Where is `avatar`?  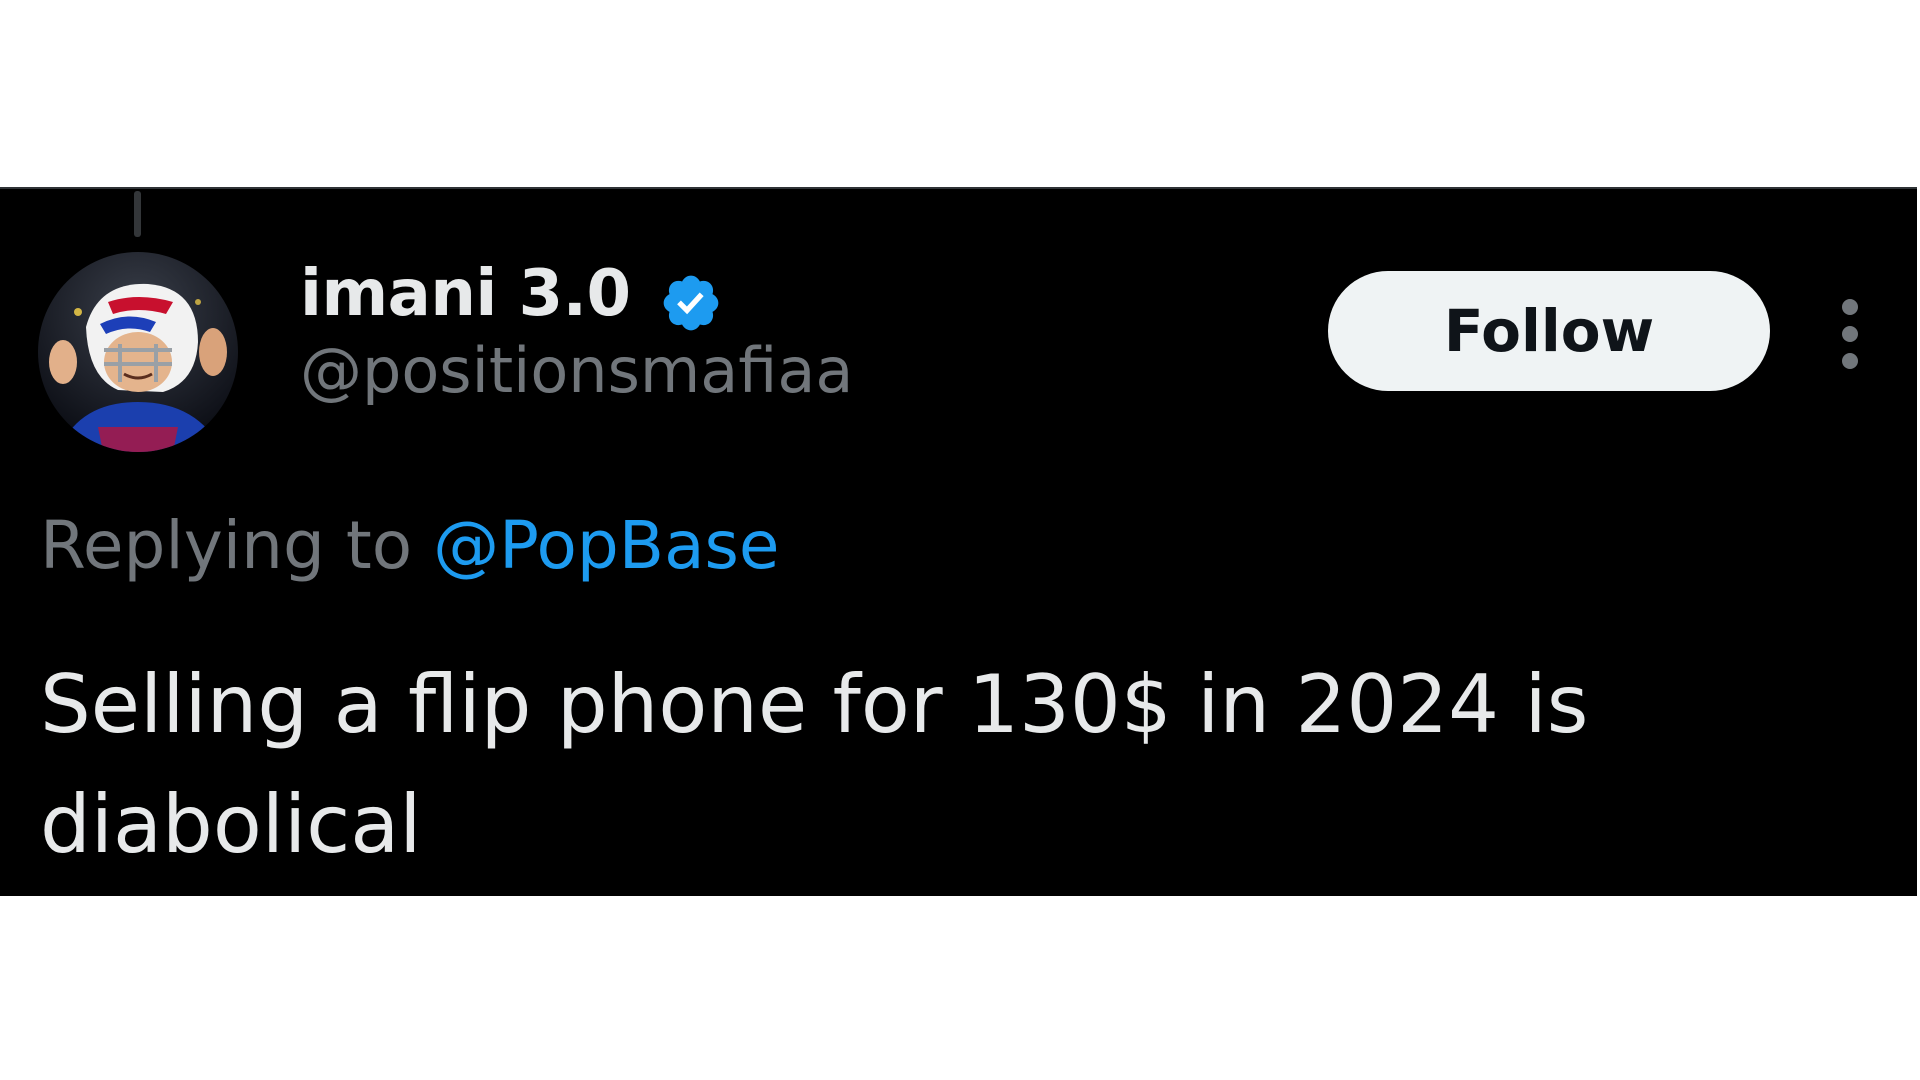
avatar is located at coordinates (138, 352).